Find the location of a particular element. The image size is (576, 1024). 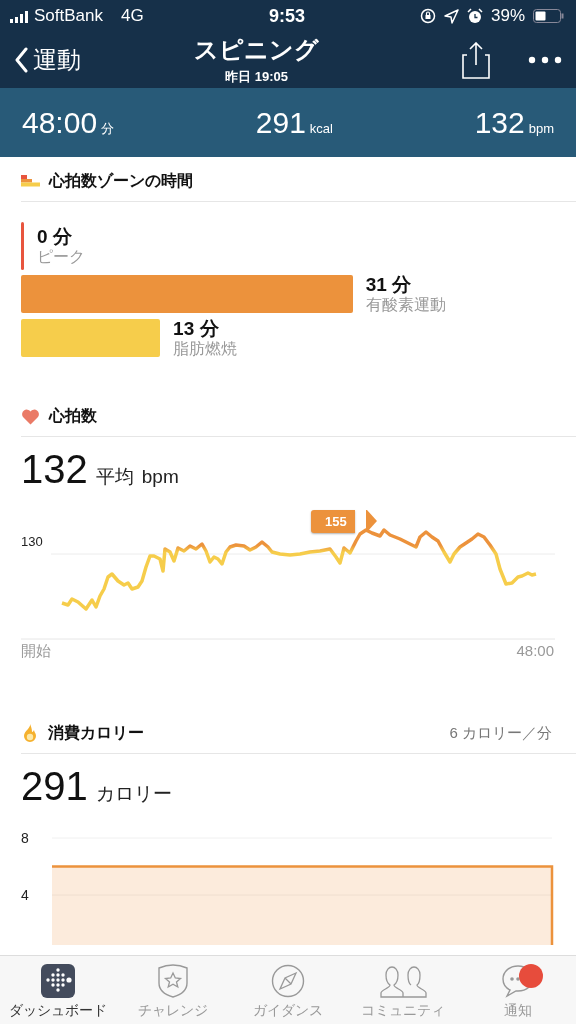

zone-minutes: 31 分 is located at coordinates (389, 285).